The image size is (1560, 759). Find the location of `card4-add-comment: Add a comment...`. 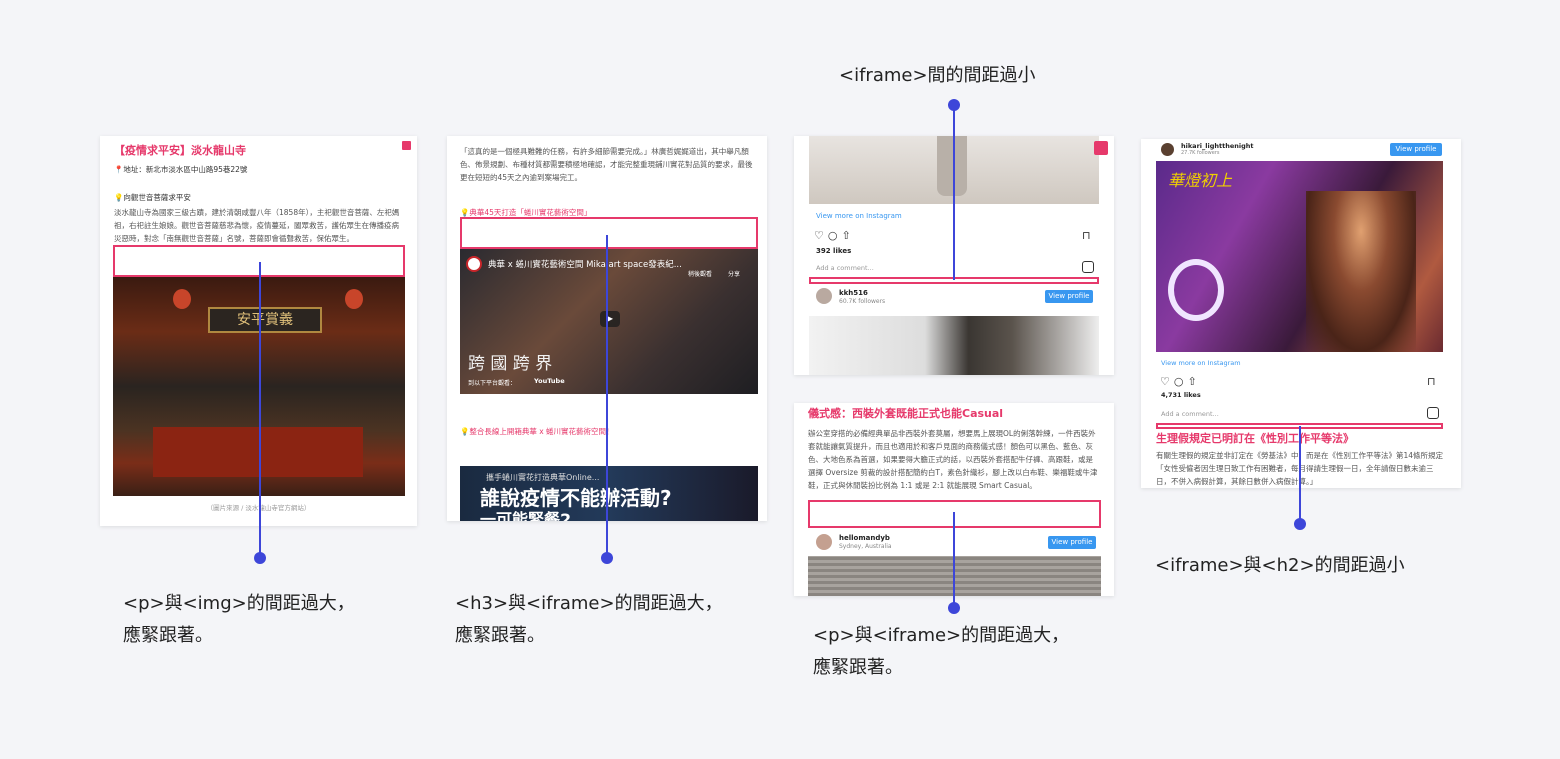

card4-add-comment: Add a comment... is located at coordinates (1190, 414).